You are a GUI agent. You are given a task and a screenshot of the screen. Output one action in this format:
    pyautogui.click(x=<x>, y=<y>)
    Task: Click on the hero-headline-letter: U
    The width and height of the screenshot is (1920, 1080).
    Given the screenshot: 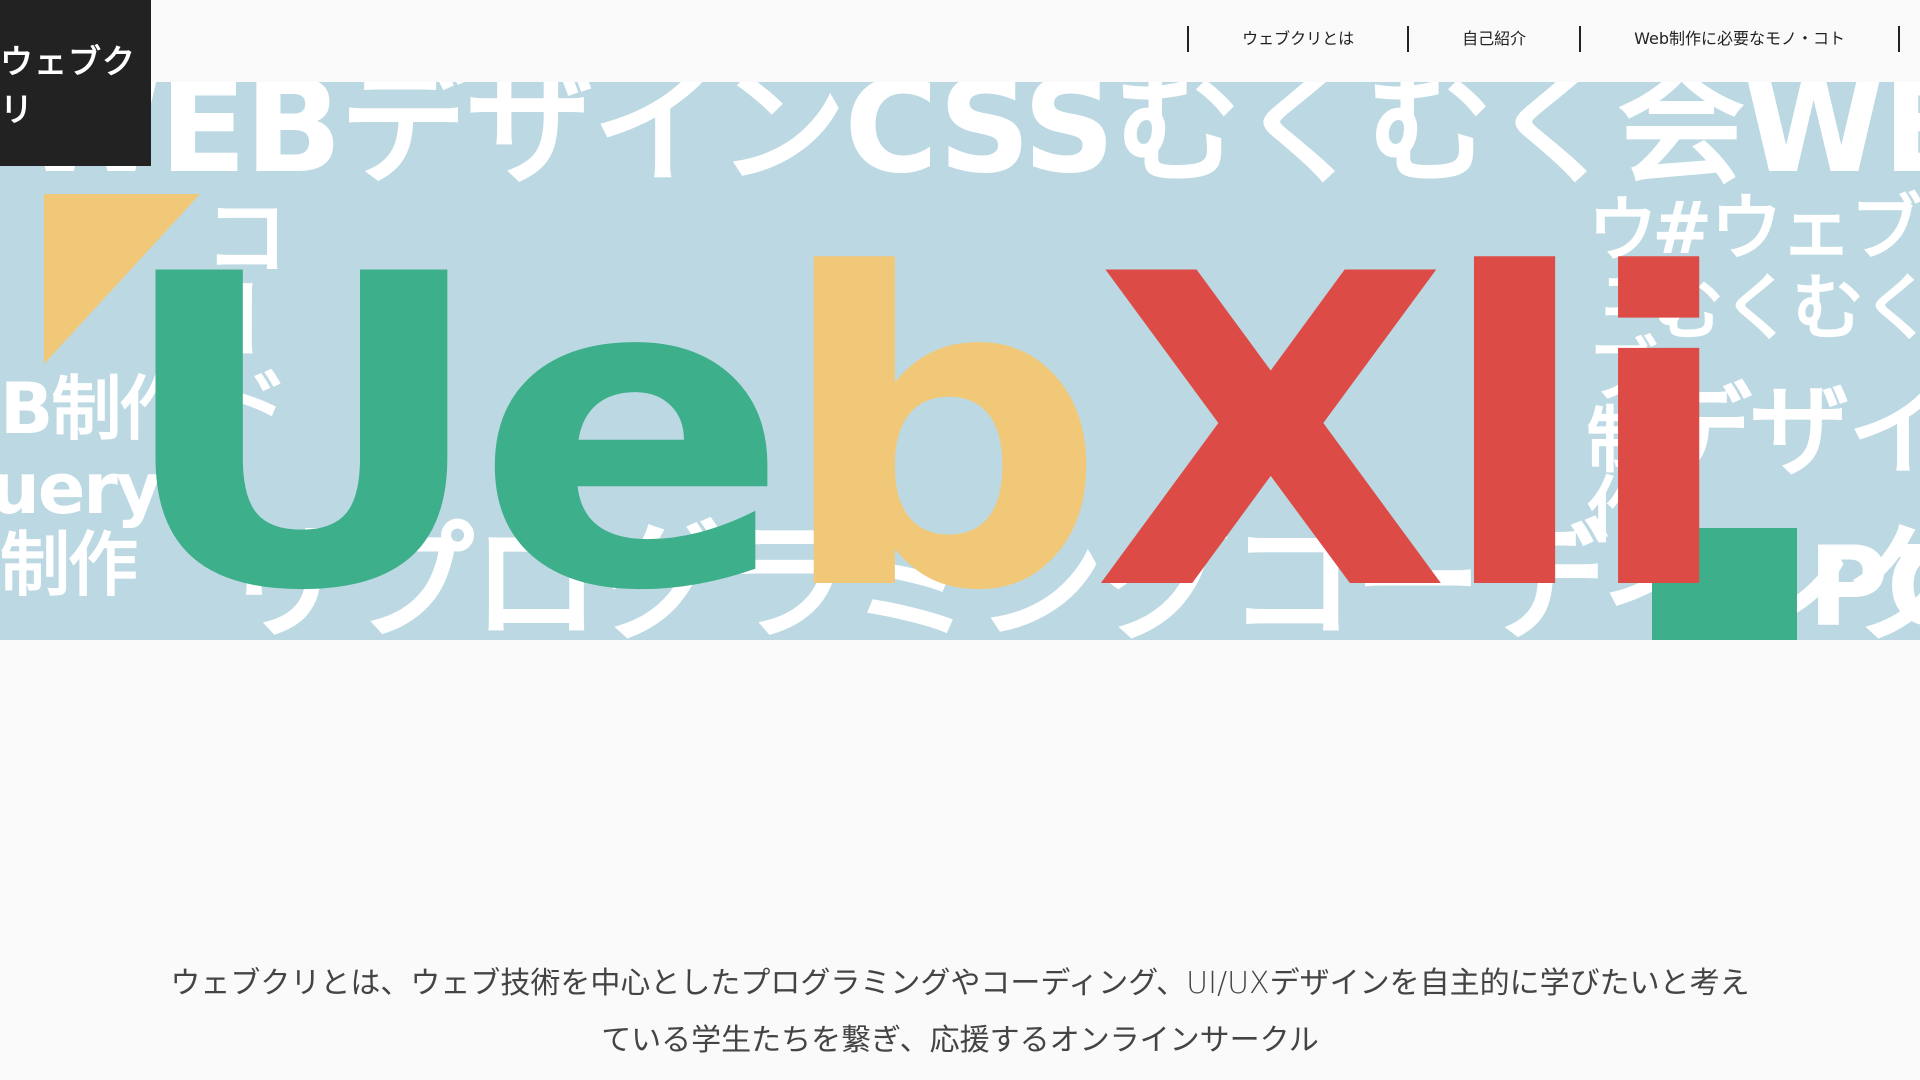 What is the action you would take?
    pyautogui.click(x=301, y=412)
    